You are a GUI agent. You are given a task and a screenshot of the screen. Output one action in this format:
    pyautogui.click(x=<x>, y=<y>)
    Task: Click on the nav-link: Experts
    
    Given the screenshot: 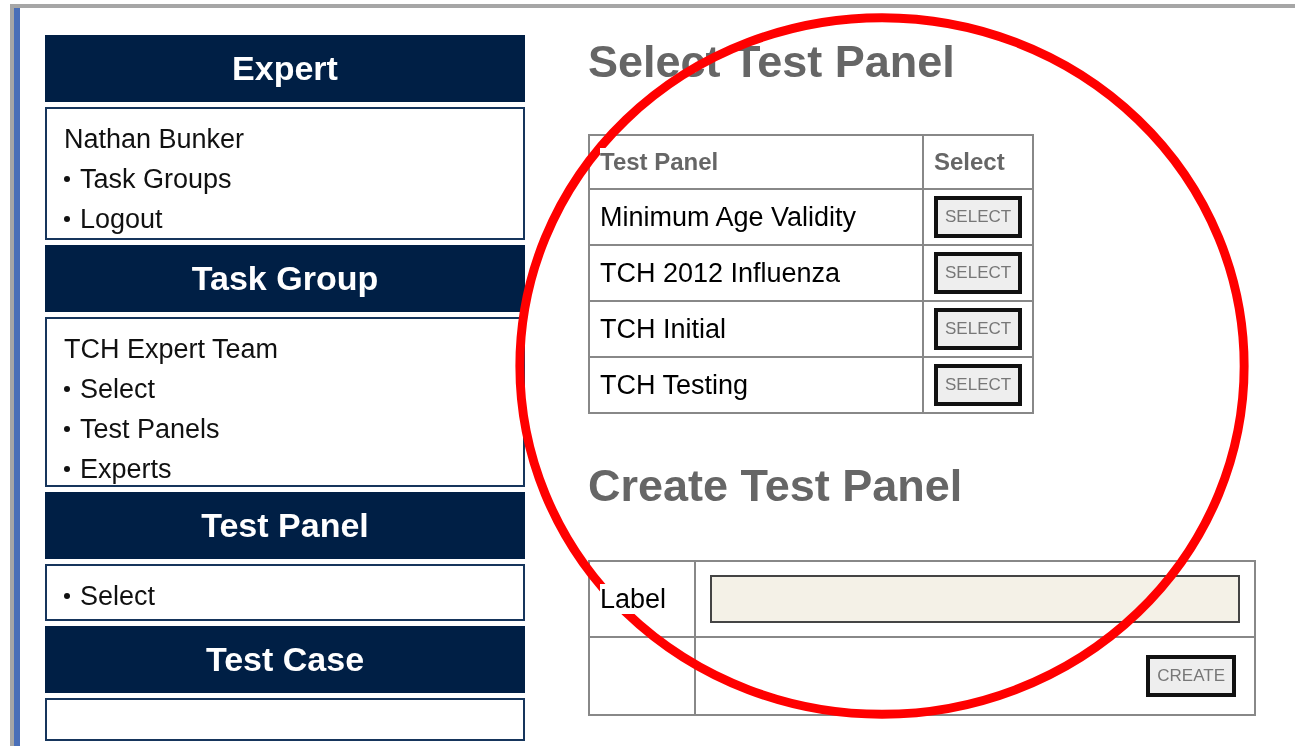 What is the action you would take?
    pyautogui.click(x=126, y=468)
    